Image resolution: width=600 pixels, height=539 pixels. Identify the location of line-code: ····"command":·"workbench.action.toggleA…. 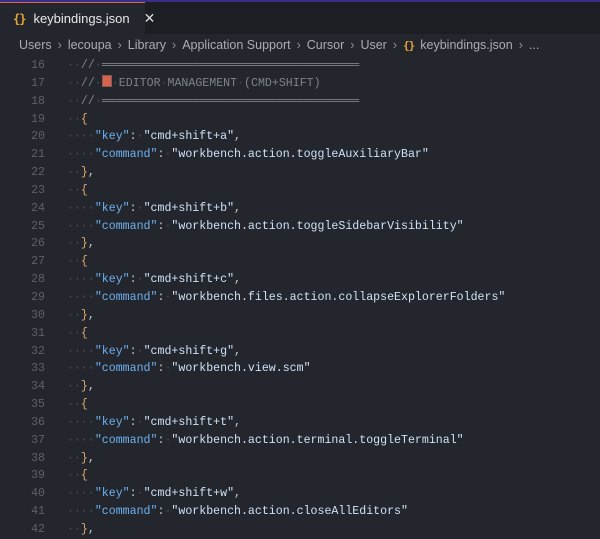
(248, 155).